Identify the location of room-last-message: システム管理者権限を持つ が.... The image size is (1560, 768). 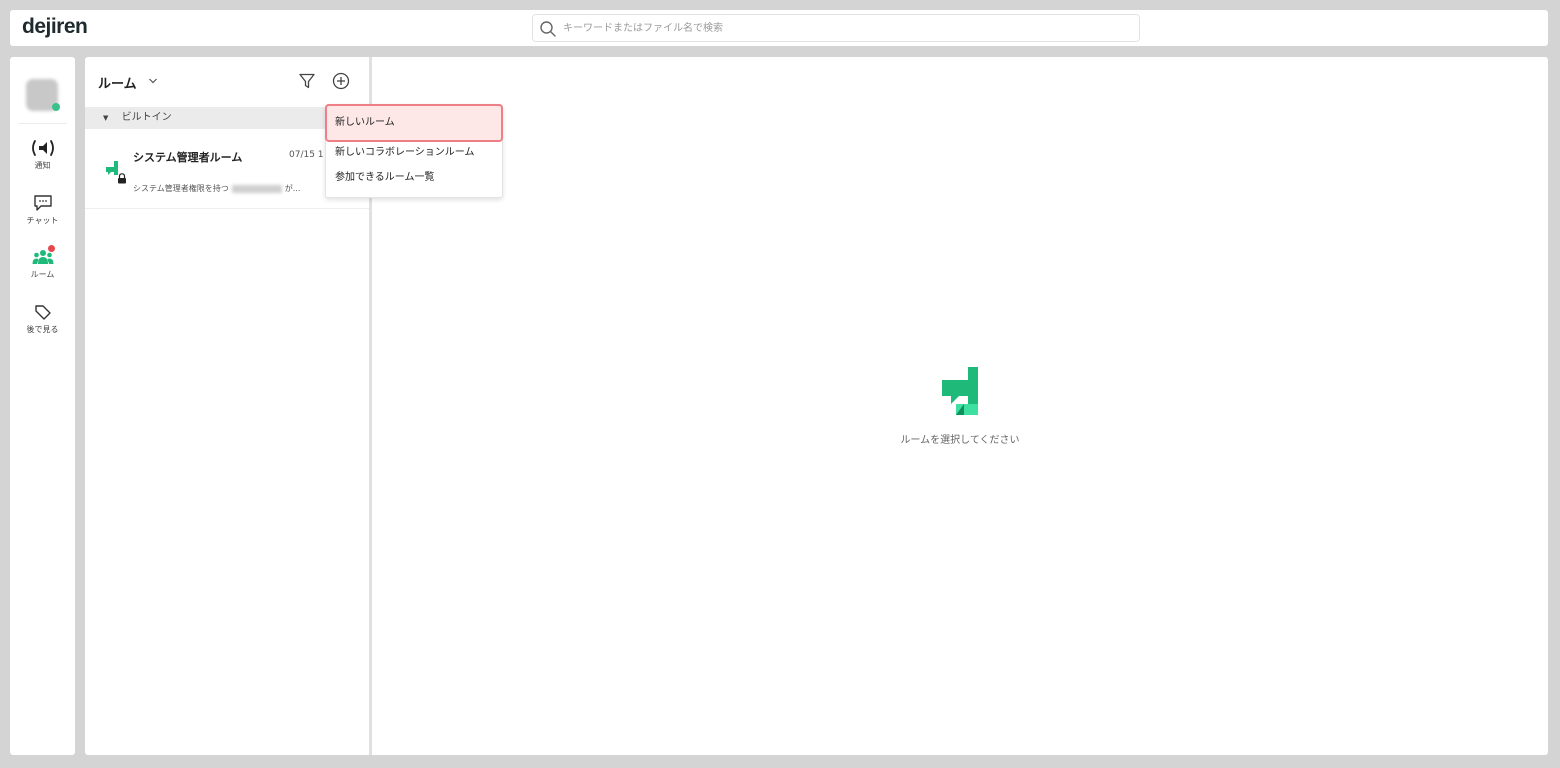
(216, 188).